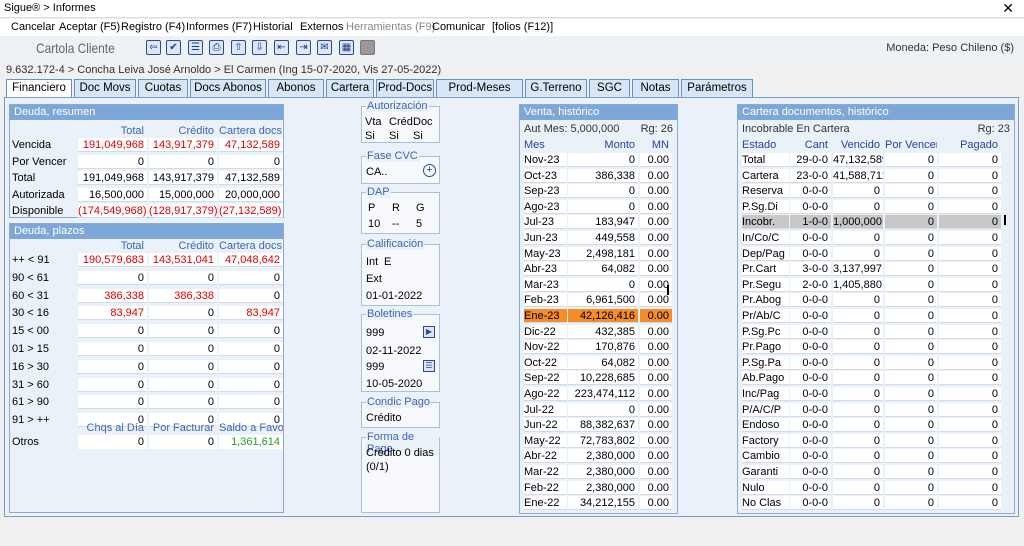  Describe the element at coordinates (350, 88) in the screenshot. I see `tab-cartera: Cartera` at that location.